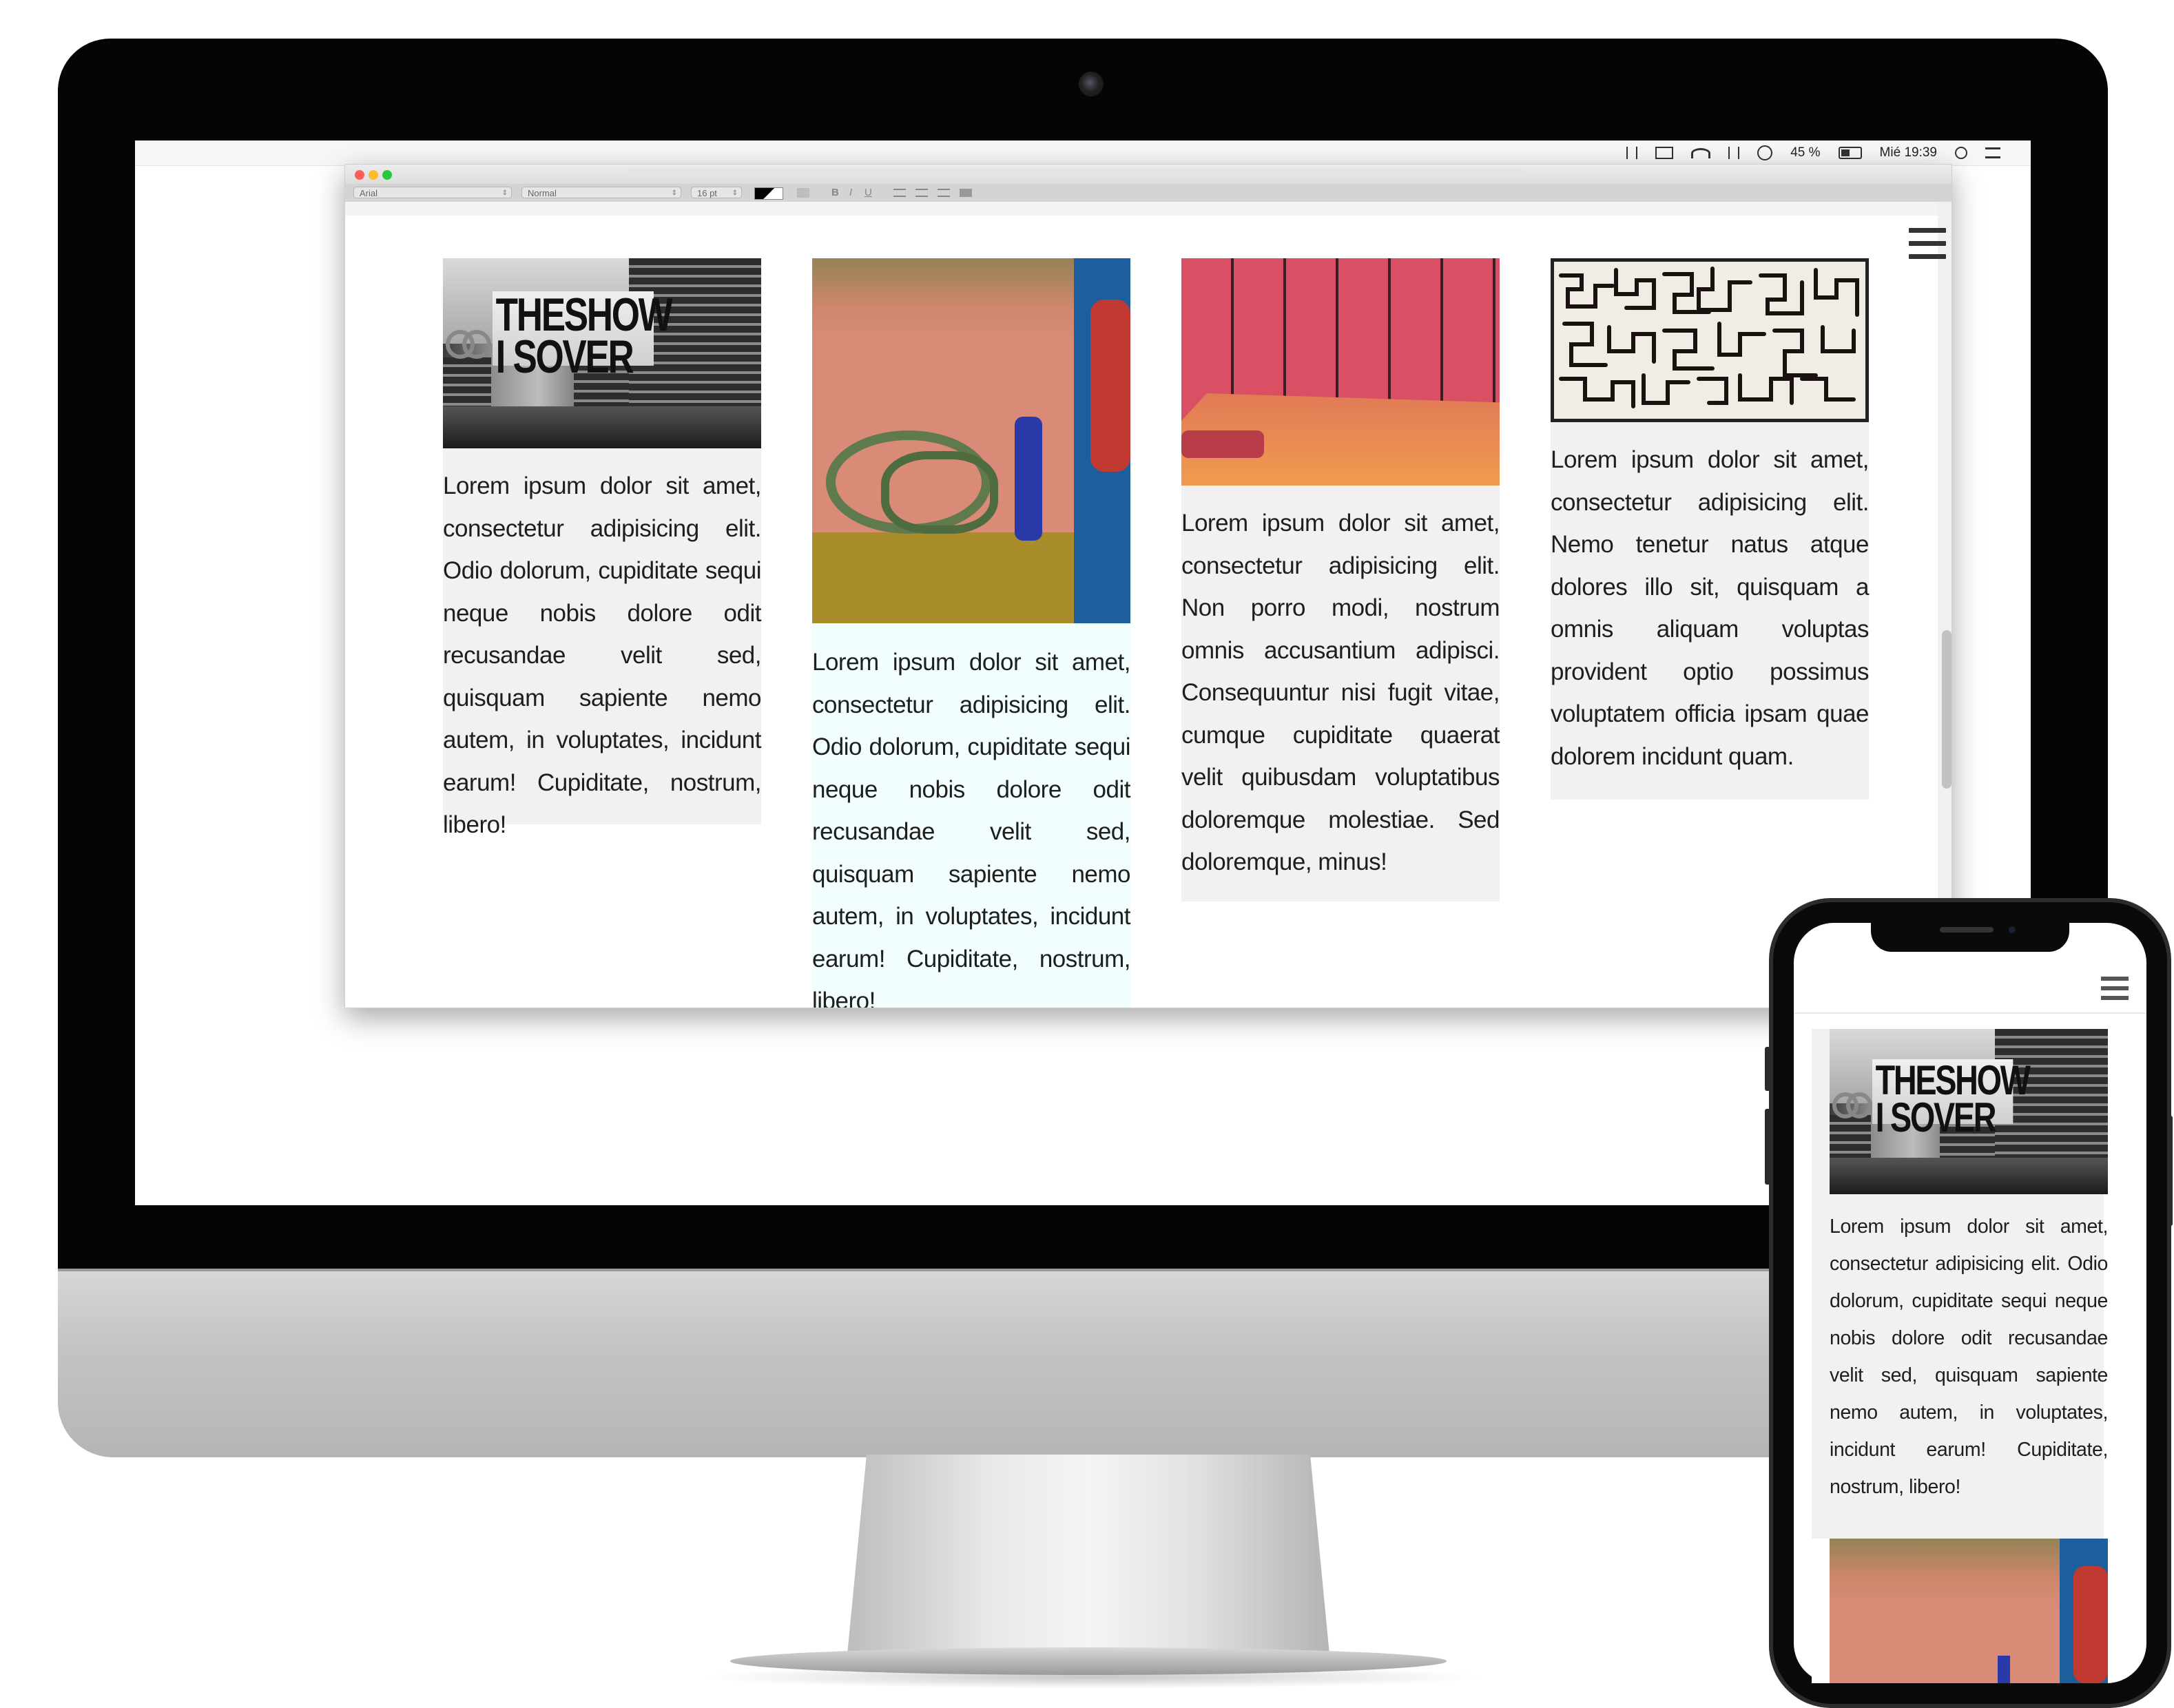 Image resolution: width=2174 pixels, height=1708 pixels. What do you see at coordinates (1945, 605) in the screenshot?
I see `scrollbar-track` at bounding box center [1945, 605].